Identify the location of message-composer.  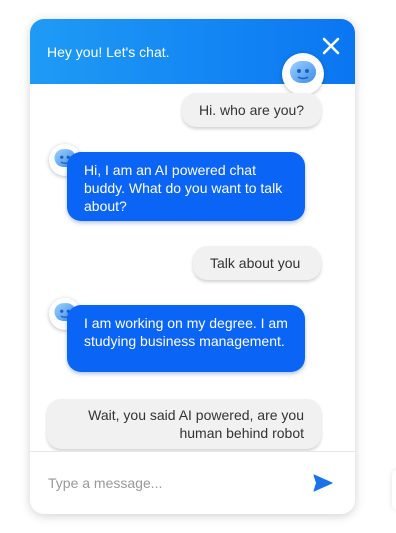
(192, 482).